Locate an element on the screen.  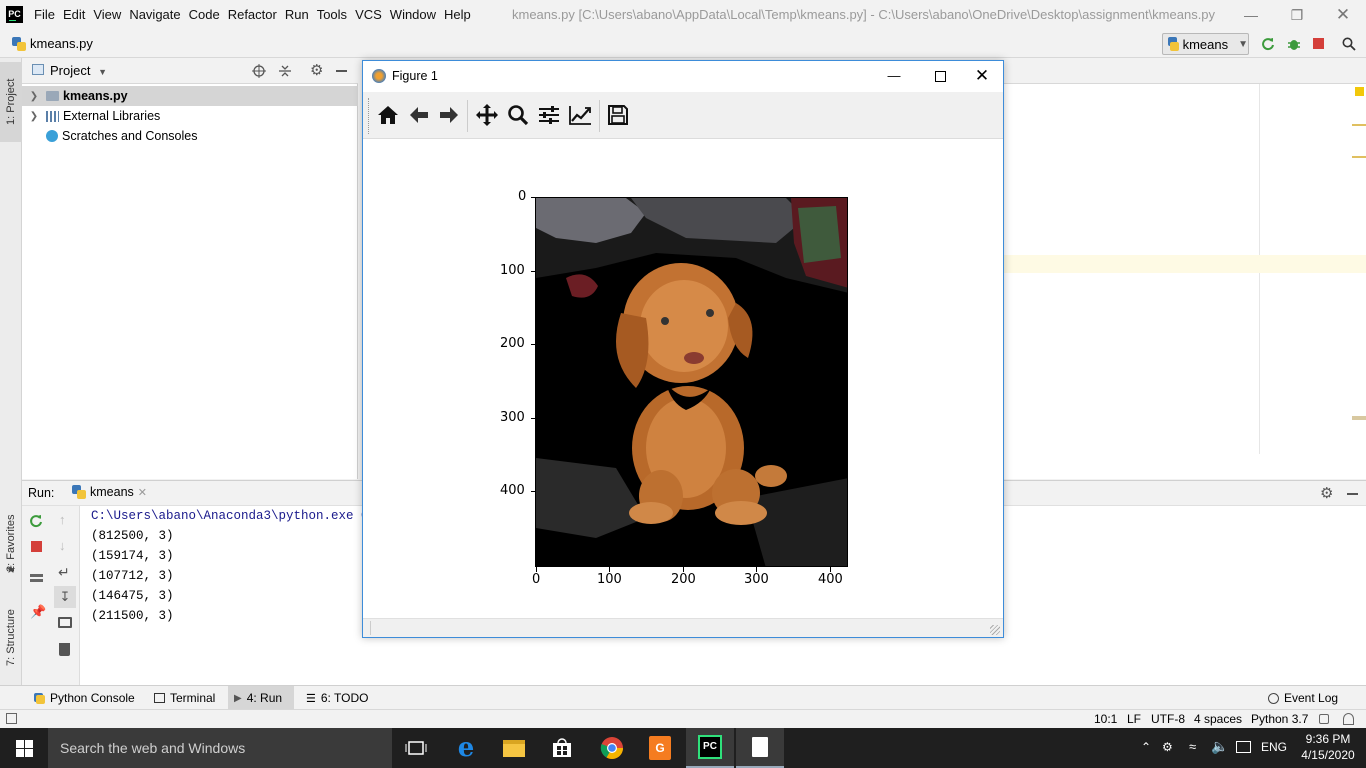
menu-window: Window is located at coordinates (413, 15).